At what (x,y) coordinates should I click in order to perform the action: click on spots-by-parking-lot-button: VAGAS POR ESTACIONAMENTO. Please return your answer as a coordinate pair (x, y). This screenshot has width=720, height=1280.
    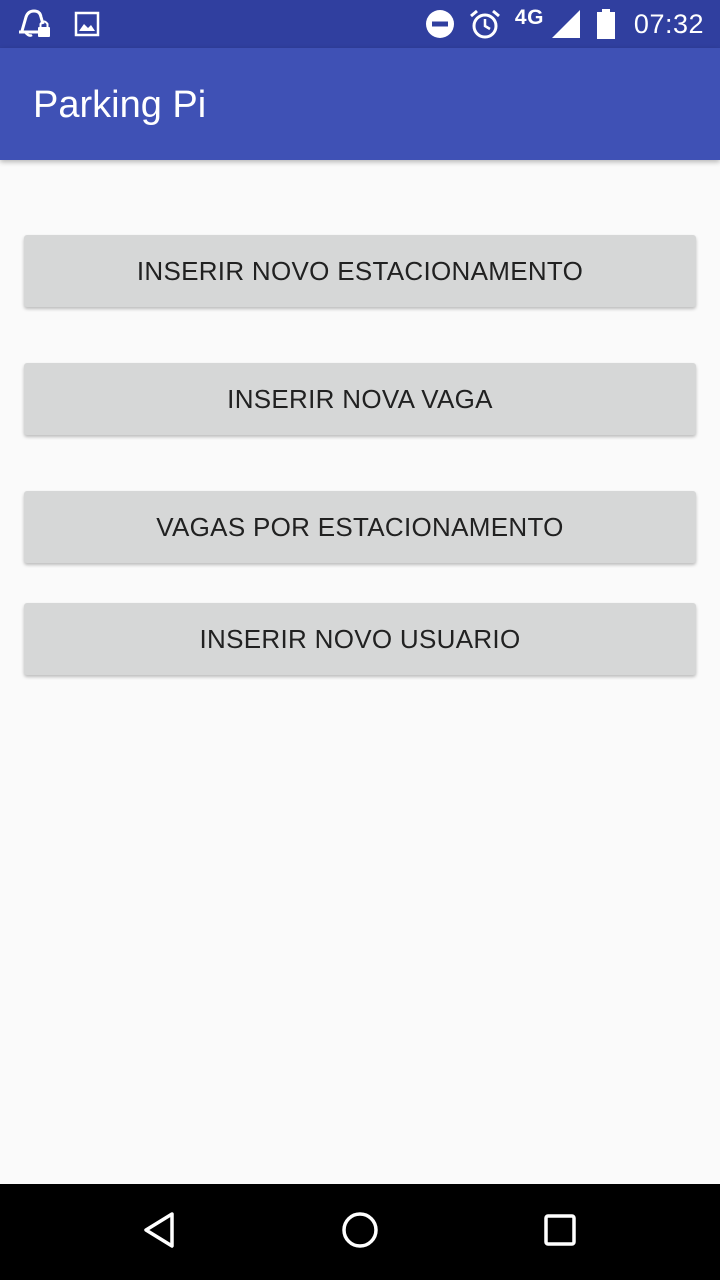
    Looking at the image, I should click on (360, 527).